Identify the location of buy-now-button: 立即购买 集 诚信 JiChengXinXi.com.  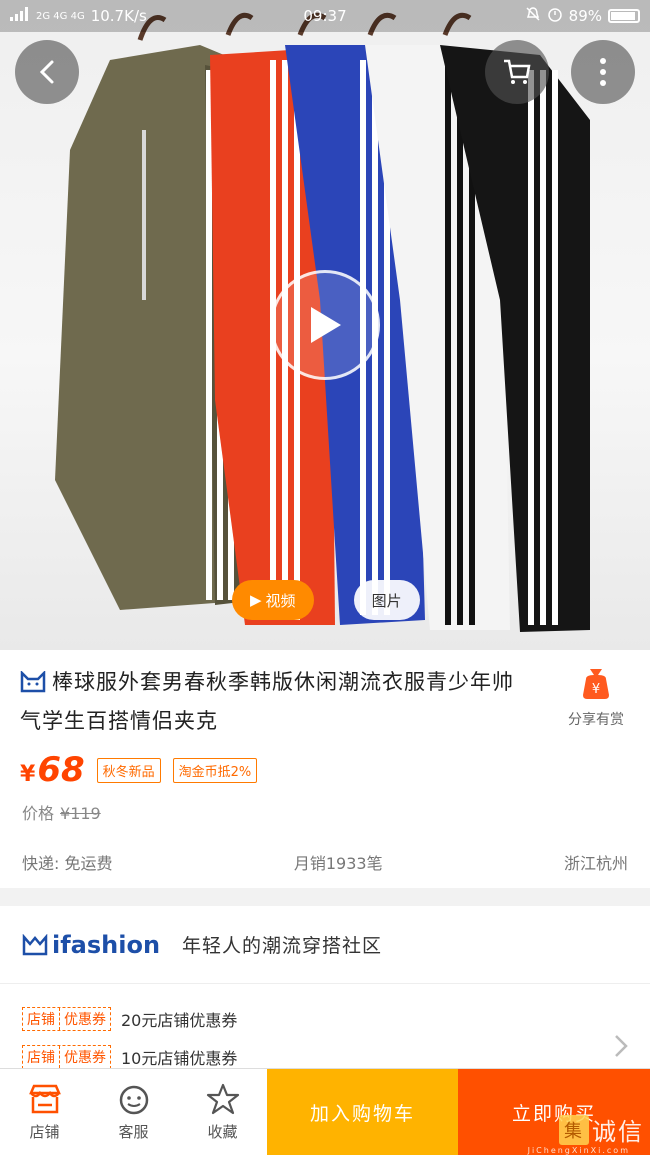
(554, 1112).